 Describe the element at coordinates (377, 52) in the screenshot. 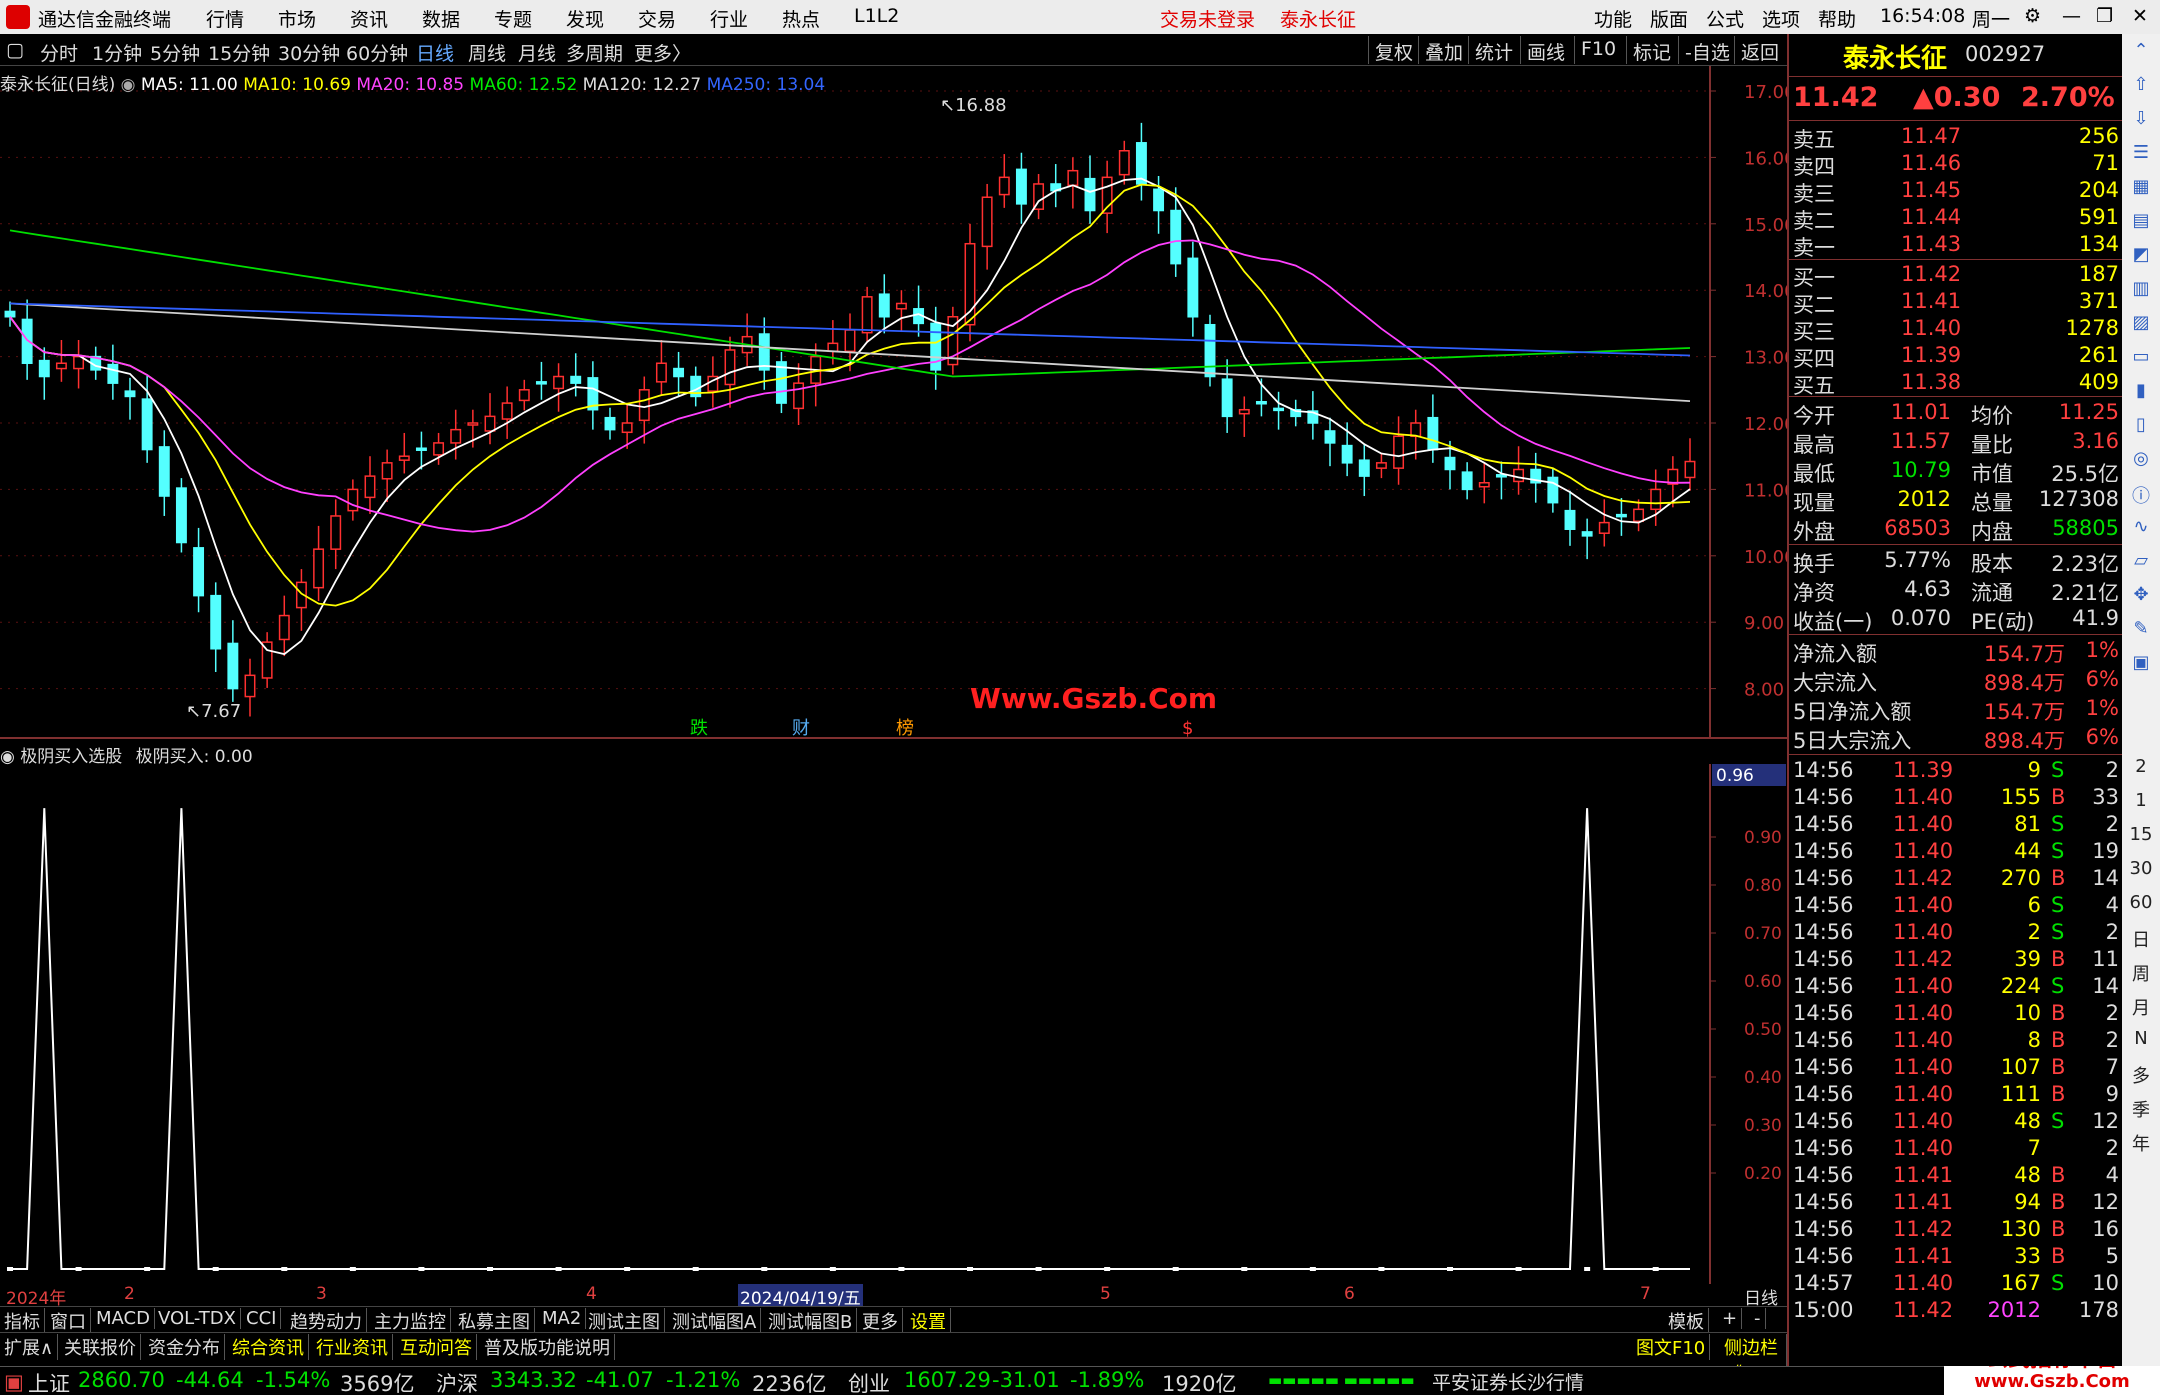

I see `period-tab: 60分钟` at that location.